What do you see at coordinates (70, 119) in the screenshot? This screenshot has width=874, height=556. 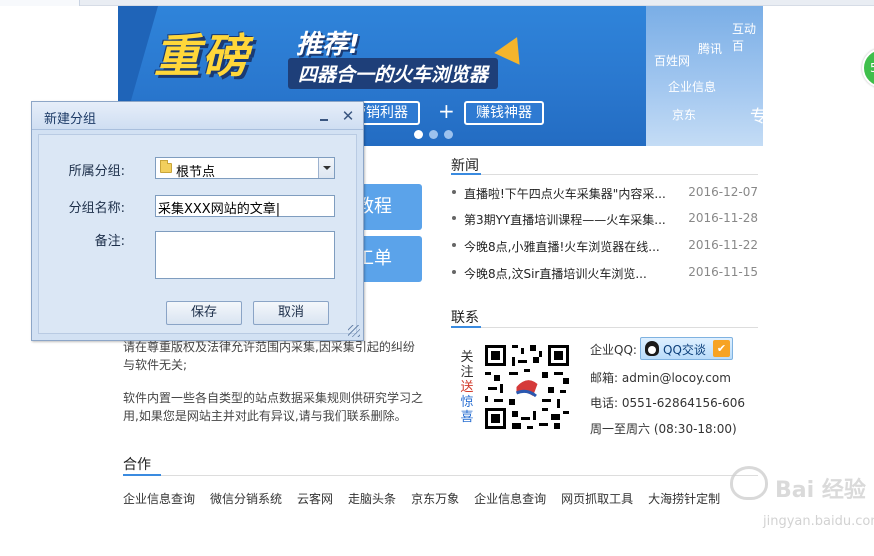 I see `dialog-title: 新建分组` at bounding box center [70, 119].